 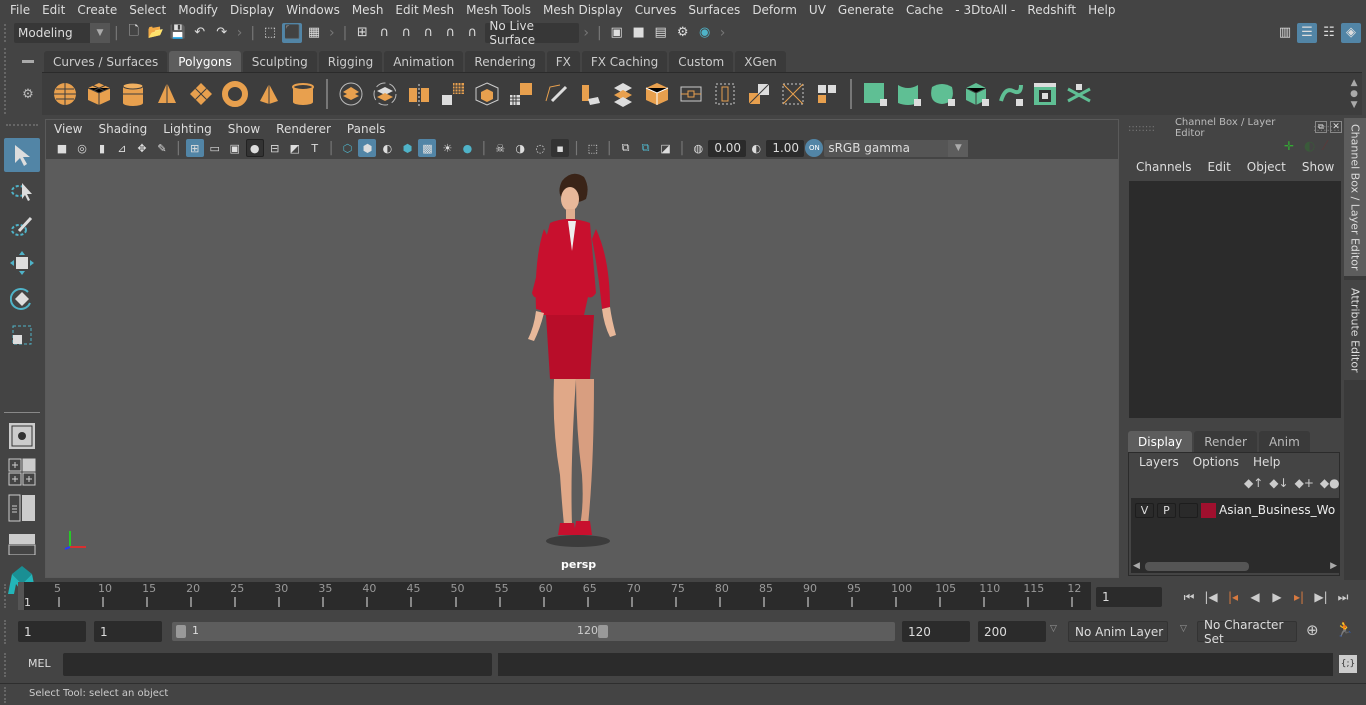 What do you see at coordinates (128, 631) in the screenshot?
I see `playback-start-field: 1` at bounding box center [128, 631].